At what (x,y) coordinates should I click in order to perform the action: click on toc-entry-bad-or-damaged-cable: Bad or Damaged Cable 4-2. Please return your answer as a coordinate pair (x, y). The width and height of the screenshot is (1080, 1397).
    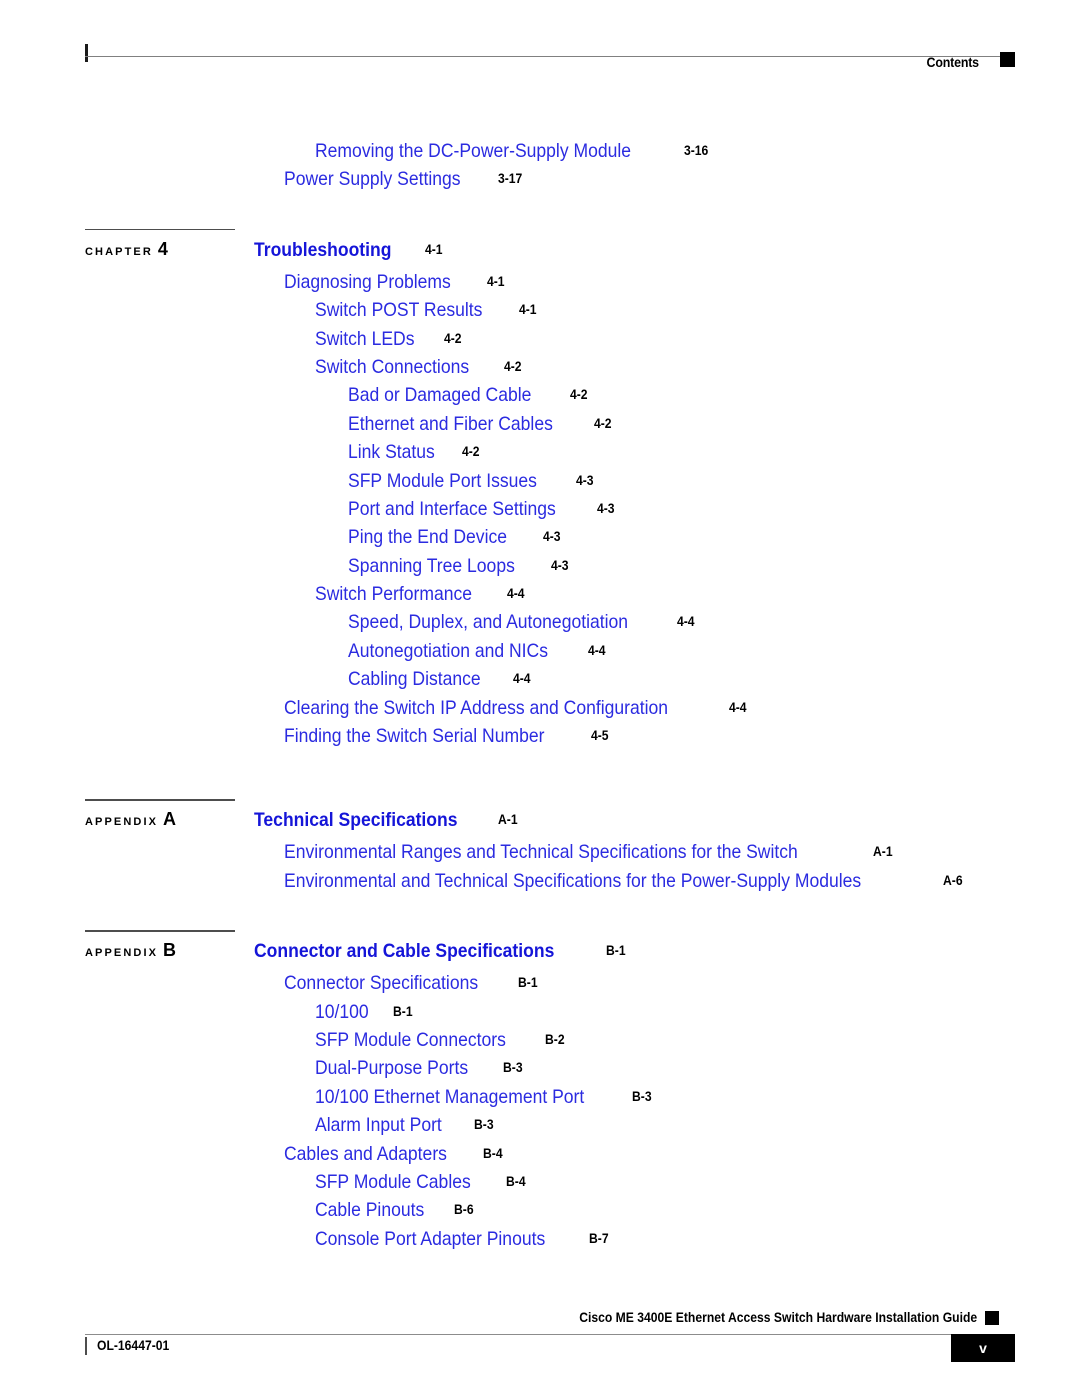
    Looking at the image, I should click on (468, 395).